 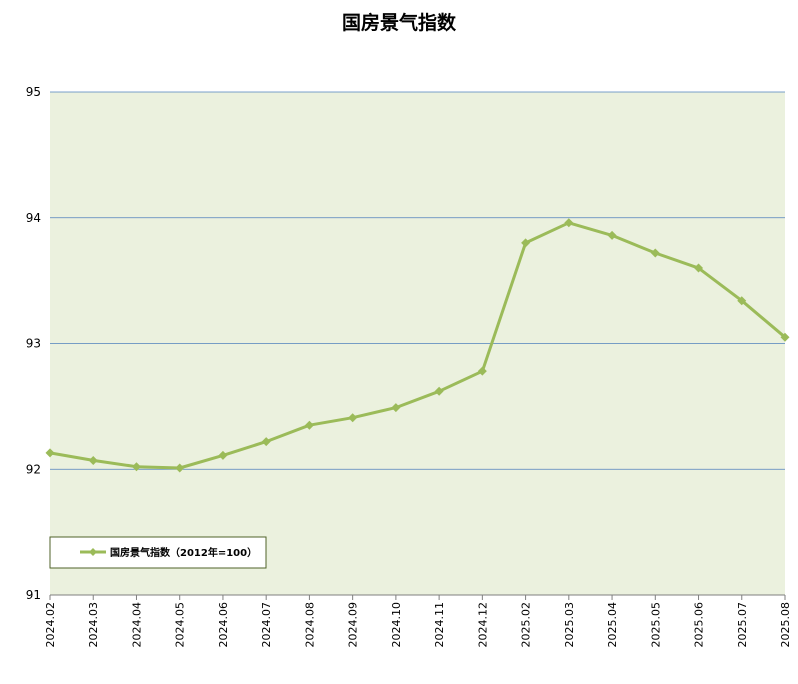 What do you see at coordinates (180, 625) in the screenshot?
I see `x-tick-label: 2024.05` at bounding box center [180, 625].